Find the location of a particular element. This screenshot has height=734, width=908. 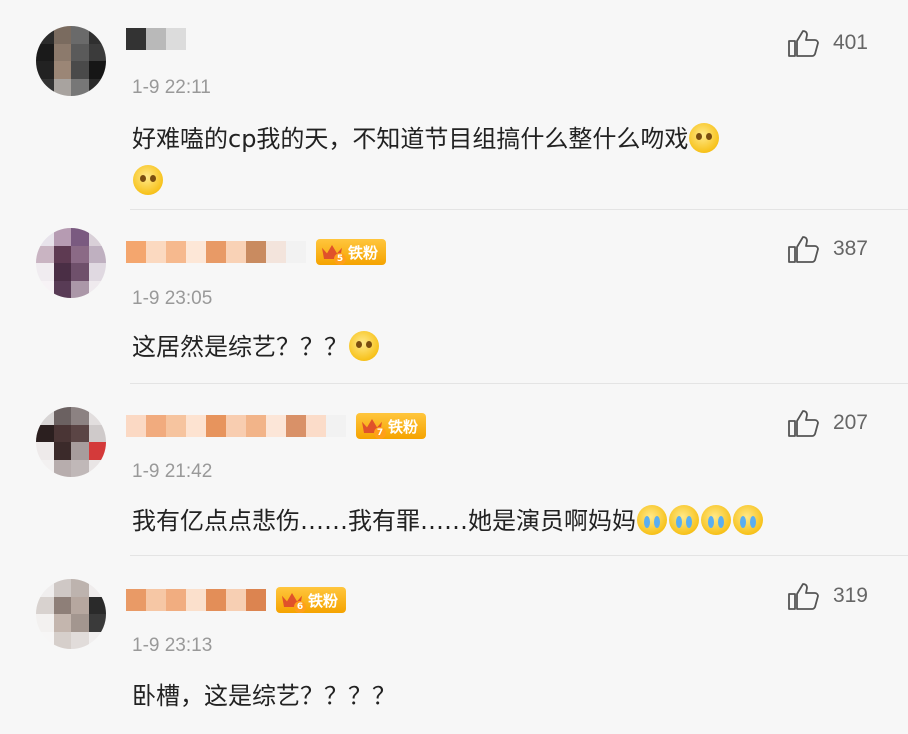

comment-time: 1-9 23:05 is located at coordinates (172, 298).